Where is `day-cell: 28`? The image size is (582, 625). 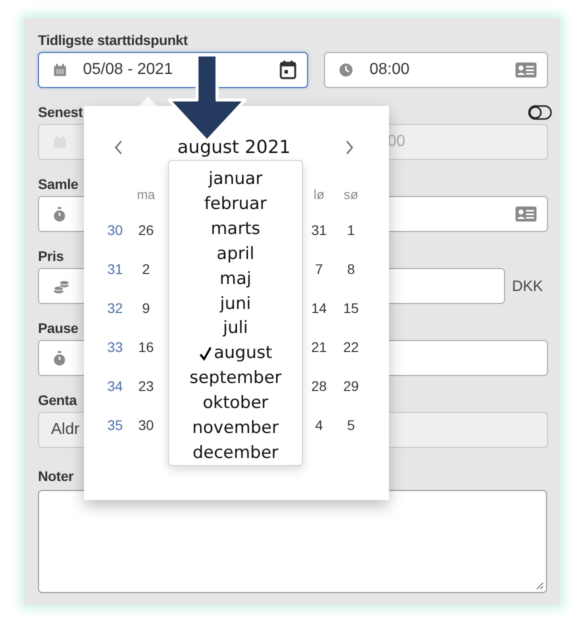 day-cell: 28 is located at coordinates (319, 386).